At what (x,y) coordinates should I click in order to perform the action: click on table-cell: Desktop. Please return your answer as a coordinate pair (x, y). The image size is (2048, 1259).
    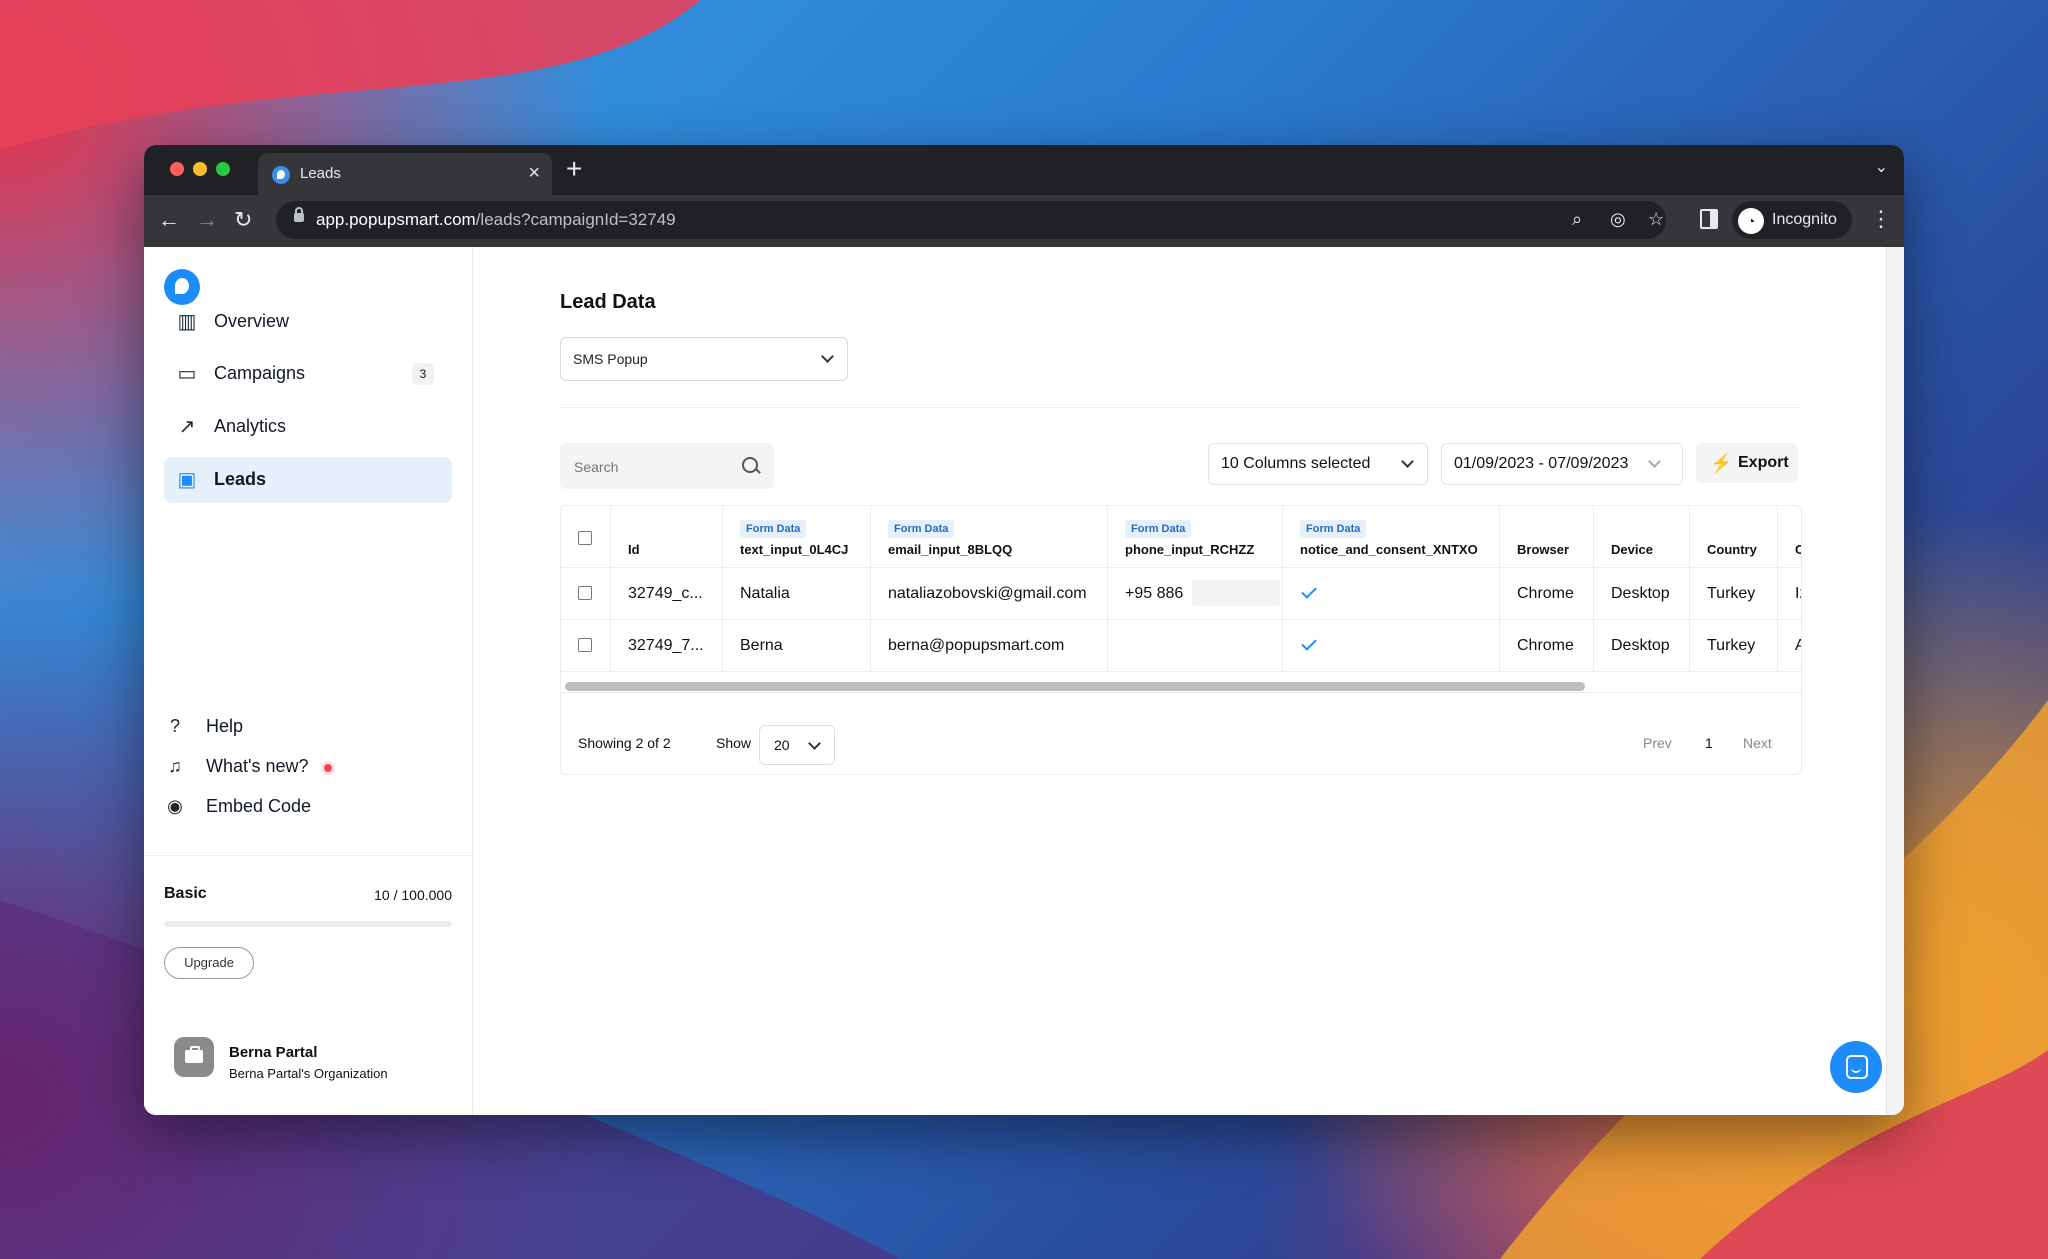
    Looking at the image, I should click on (1642, 646).